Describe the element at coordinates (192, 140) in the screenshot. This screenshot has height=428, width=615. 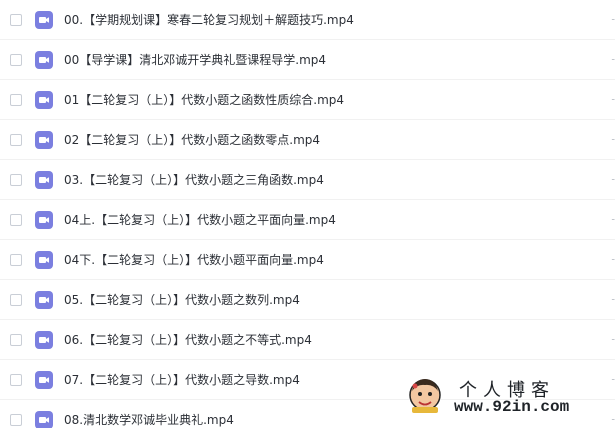
I see `file-name: 02【二轮复习（上）】代数小题之函数零点.mp4` at that location.